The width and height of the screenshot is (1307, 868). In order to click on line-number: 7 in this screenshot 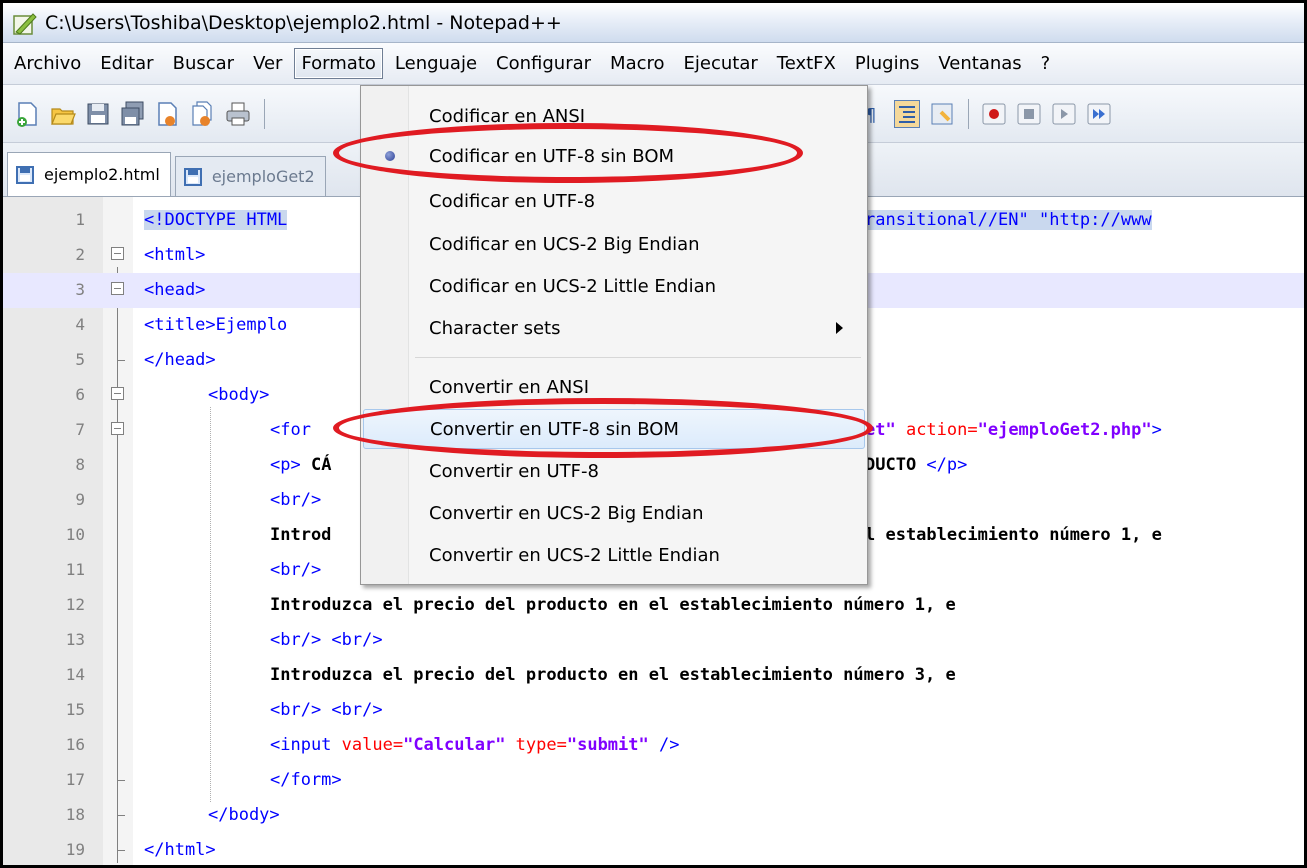, I will do `click(80, 429)`.